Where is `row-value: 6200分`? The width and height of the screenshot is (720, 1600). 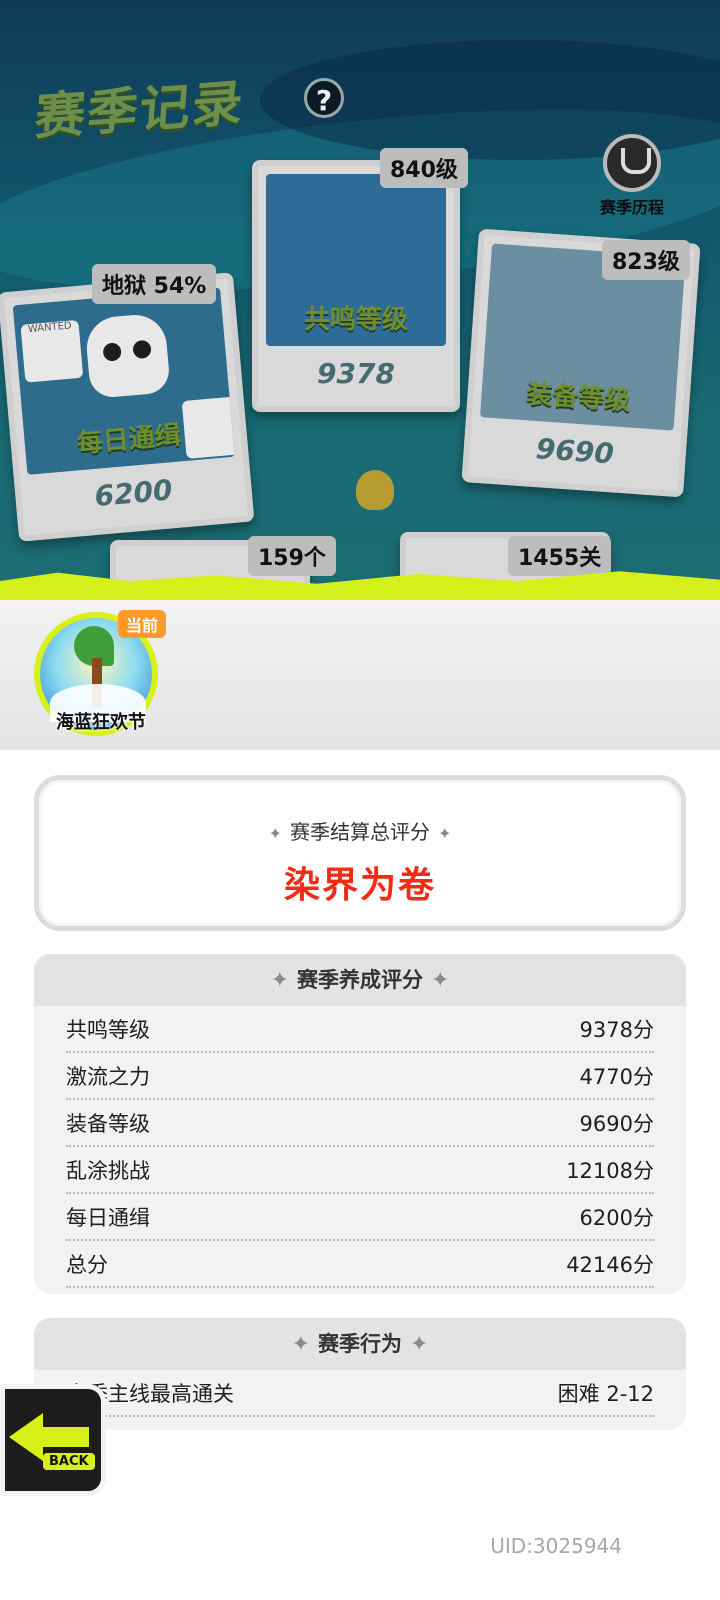 row-value: 6200分 is located at coordinates (616, 1217).